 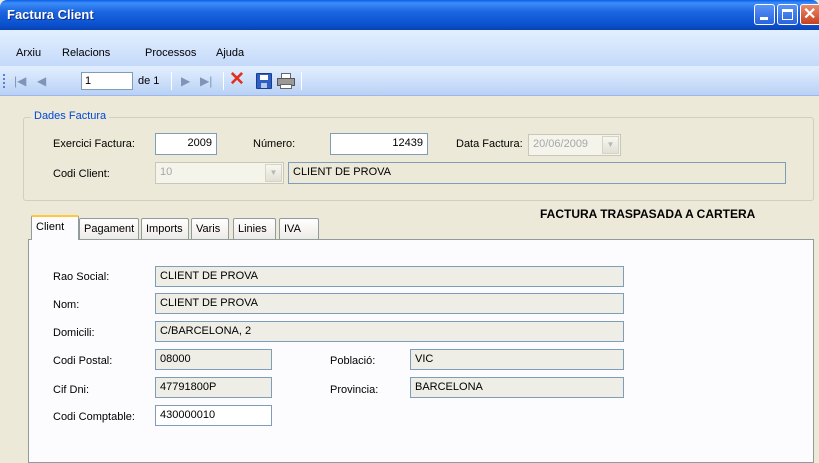 What do you see at coordinates (81, 277) in the screenshot?
I see `rao-social-label: Rao Social:` at bounding box center [81, 277].